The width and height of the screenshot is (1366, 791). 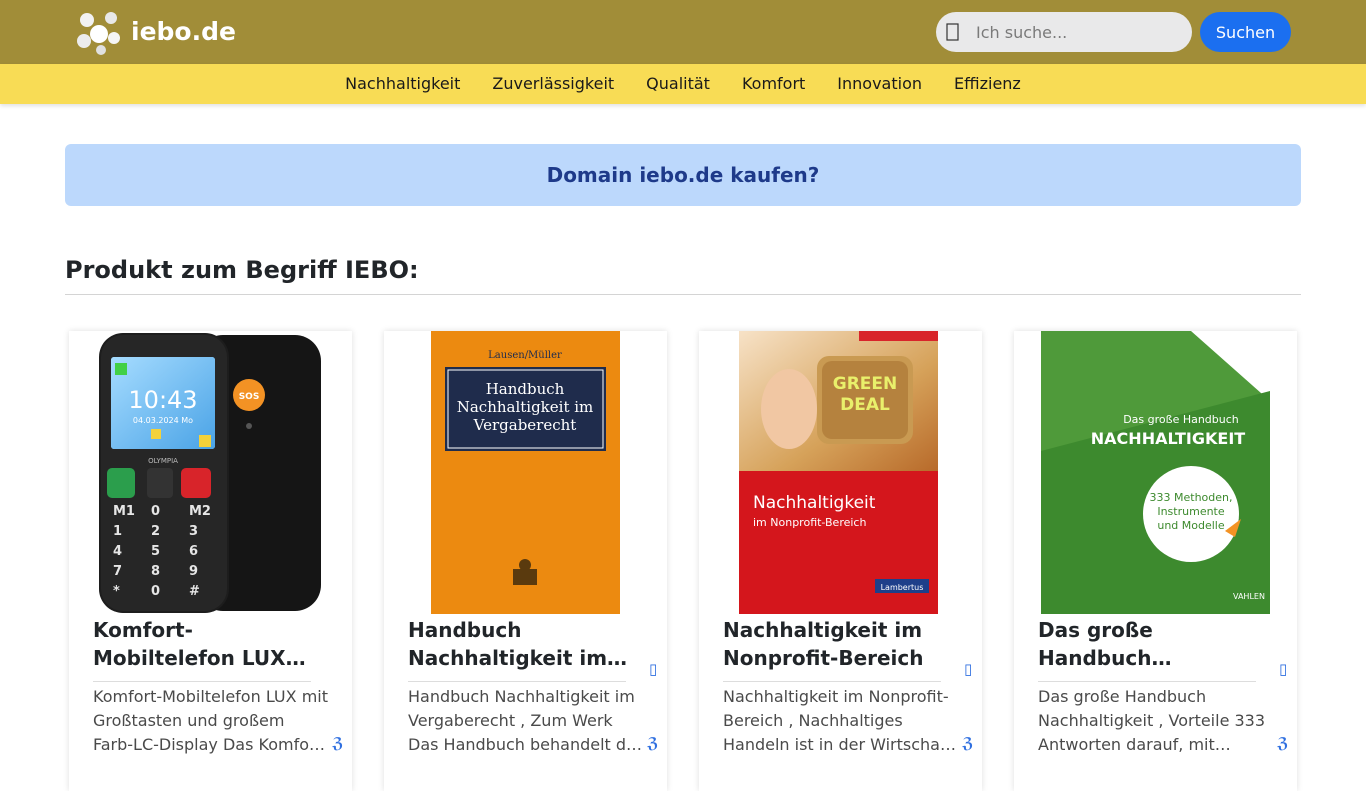 I want to click on cover-author: Lausen/Müller, so click(x=525, y=355).